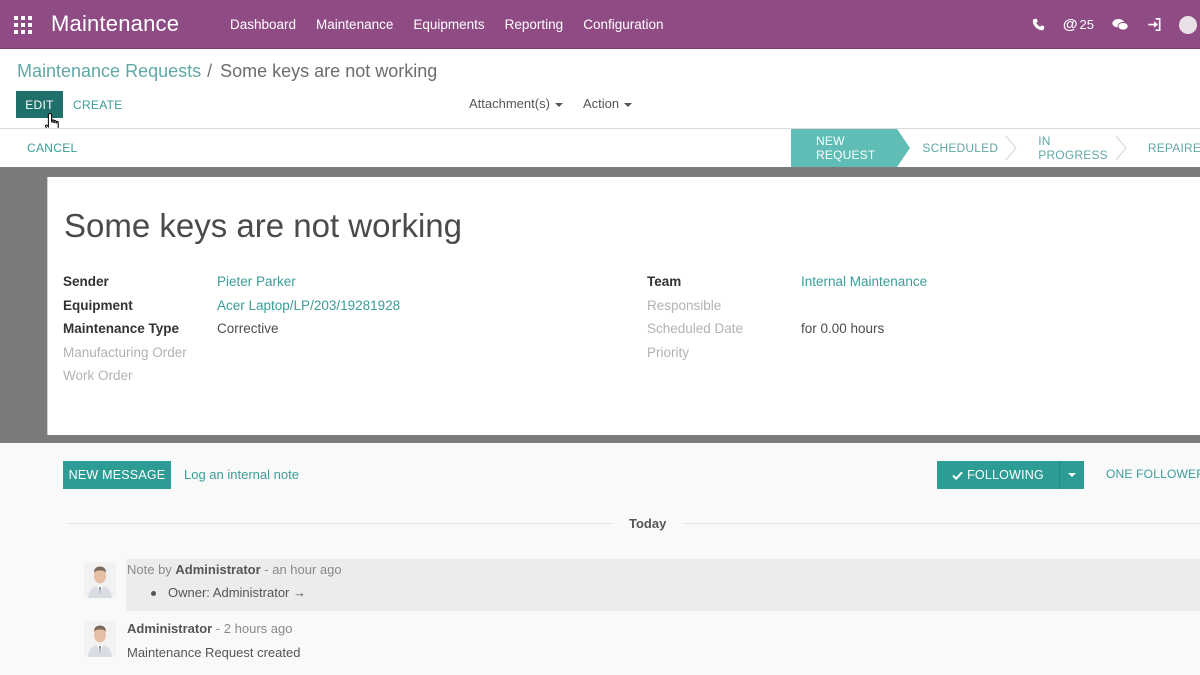 The image size is (1200, 675). Describe the element at coordinates (301, 569) in the screenshot. I see `message-time: - an hour ago` at that location.